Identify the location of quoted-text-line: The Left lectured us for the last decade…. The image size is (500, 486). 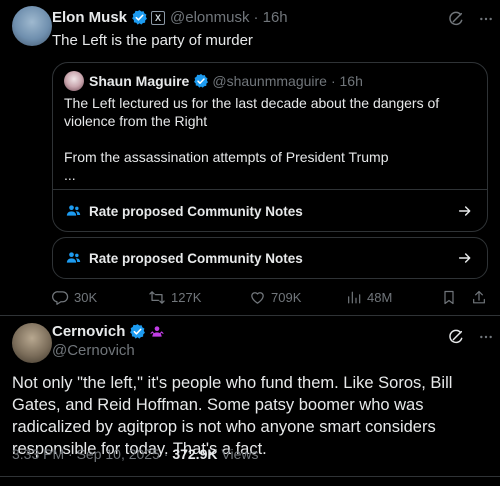
(252, 112).